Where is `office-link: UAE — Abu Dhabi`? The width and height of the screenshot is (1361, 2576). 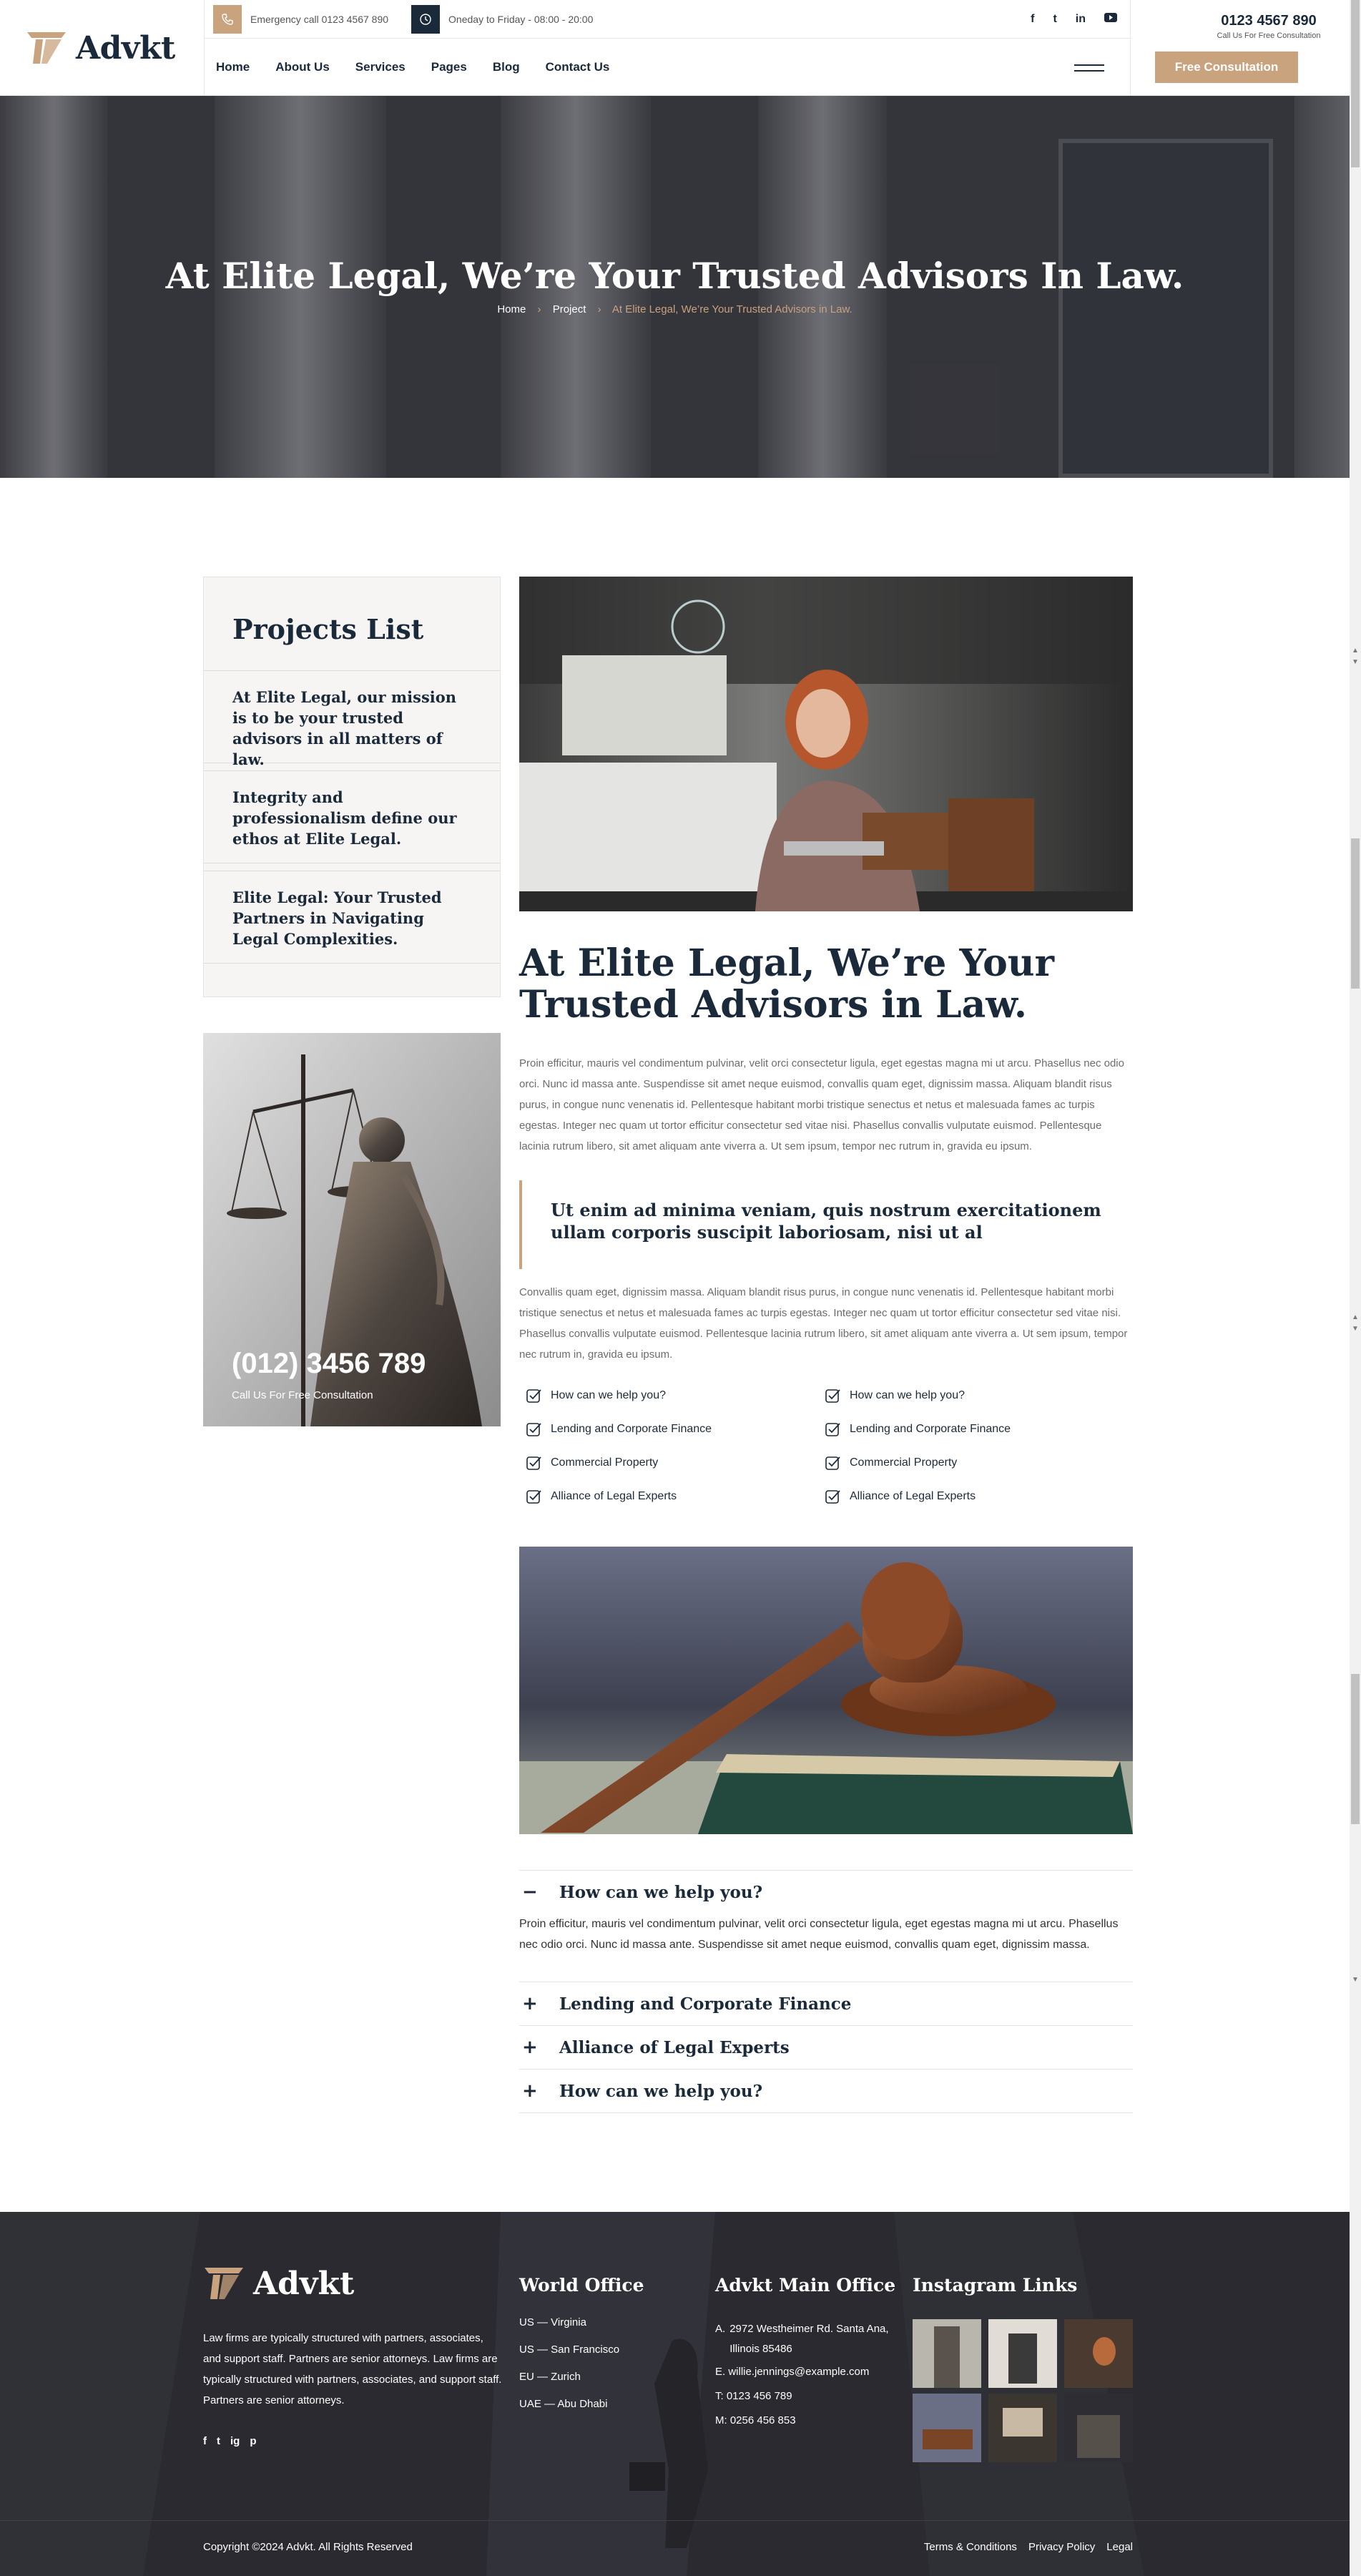 office-link: UAE — Abu Dhabi is located at coordinates (569, 2404).